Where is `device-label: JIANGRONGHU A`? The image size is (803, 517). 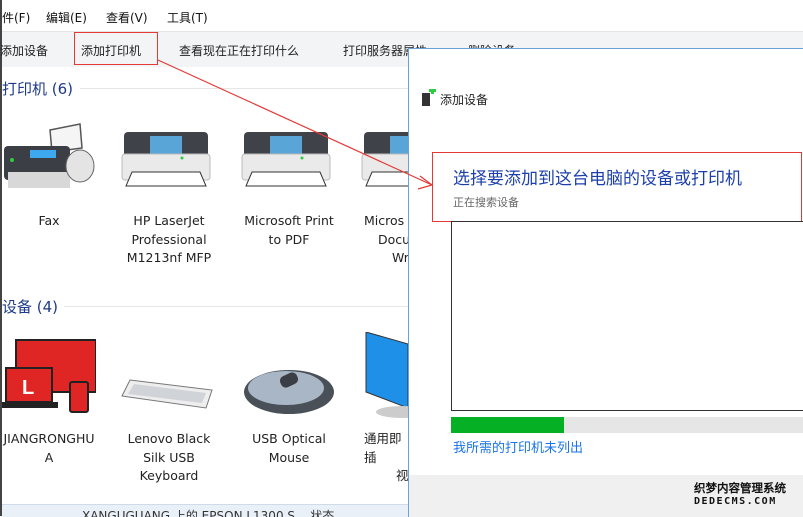 device-label: JIANGRONGHU A is located at coordinates (52, 448).